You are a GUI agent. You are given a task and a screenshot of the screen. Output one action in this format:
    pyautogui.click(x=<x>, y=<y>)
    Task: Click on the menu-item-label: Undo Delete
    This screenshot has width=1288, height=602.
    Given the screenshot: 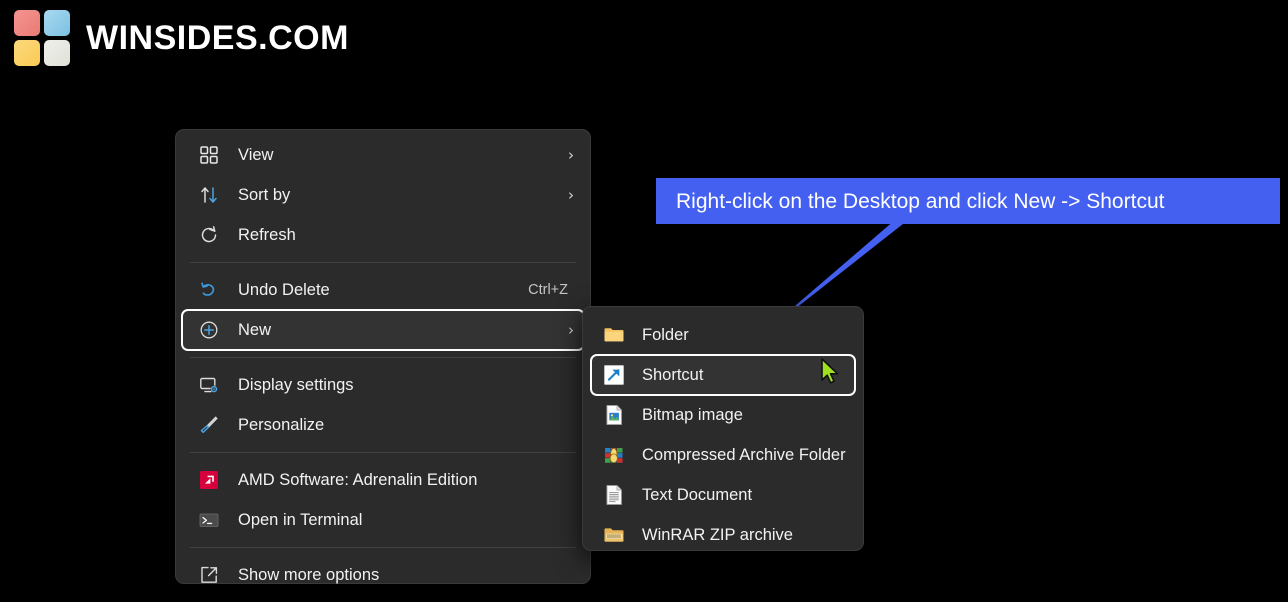 What is the action you would take?
    pyautogui.click(x=284, y=289)
    